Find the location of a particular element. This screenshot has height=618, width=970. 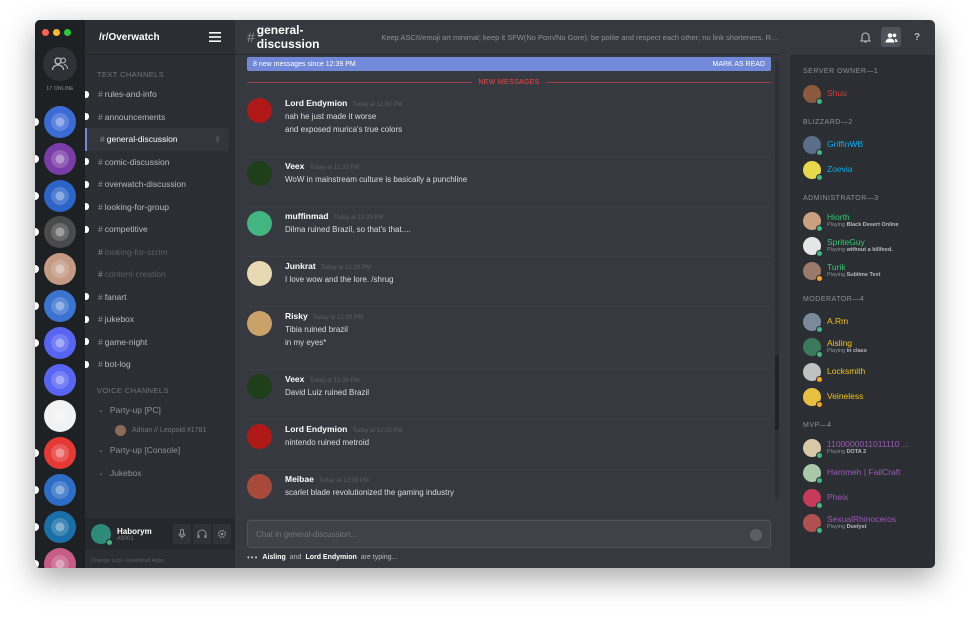

member-item: GriffinWB is located at coordinates (862, 144).